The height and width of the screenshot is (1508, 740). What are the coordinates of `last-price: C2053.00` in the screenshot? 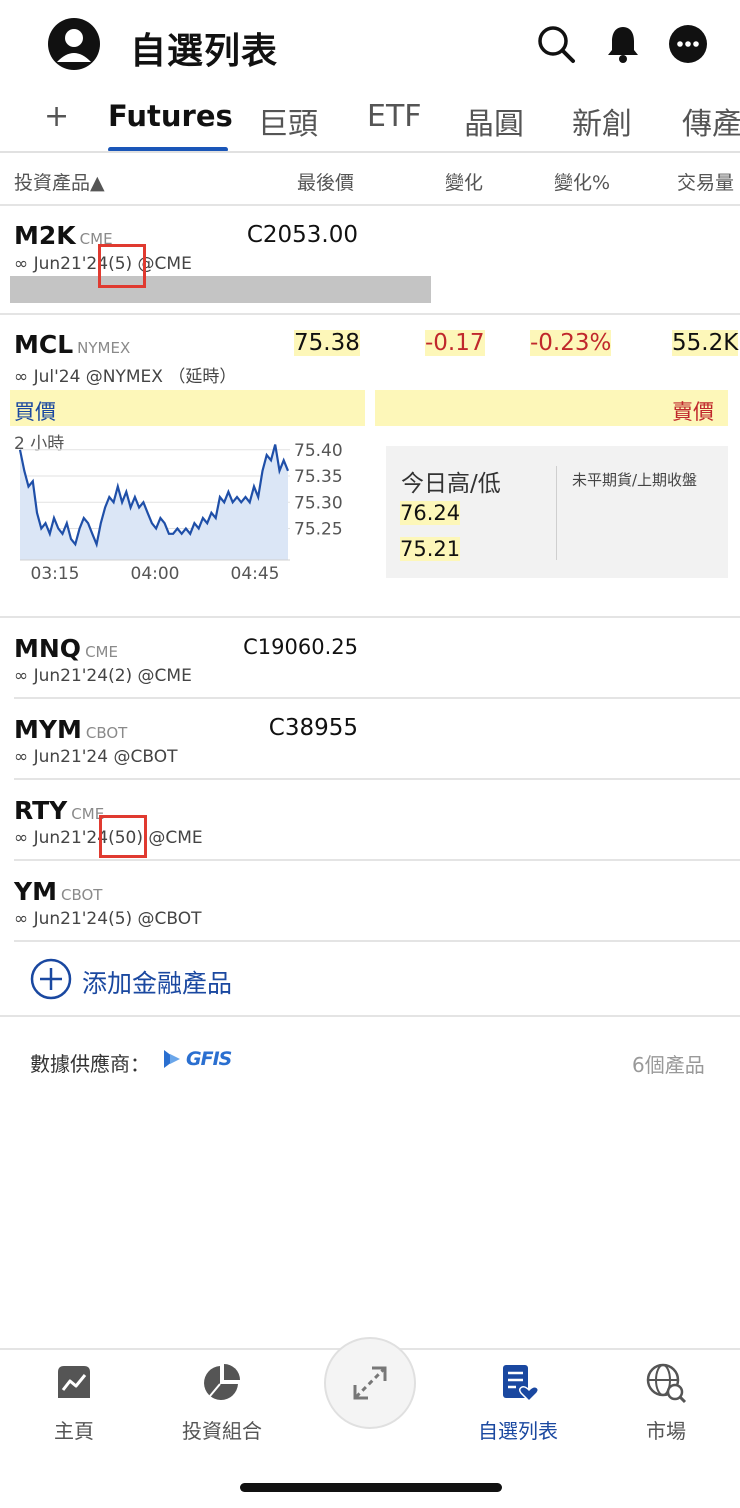 It's located at (302, 235).